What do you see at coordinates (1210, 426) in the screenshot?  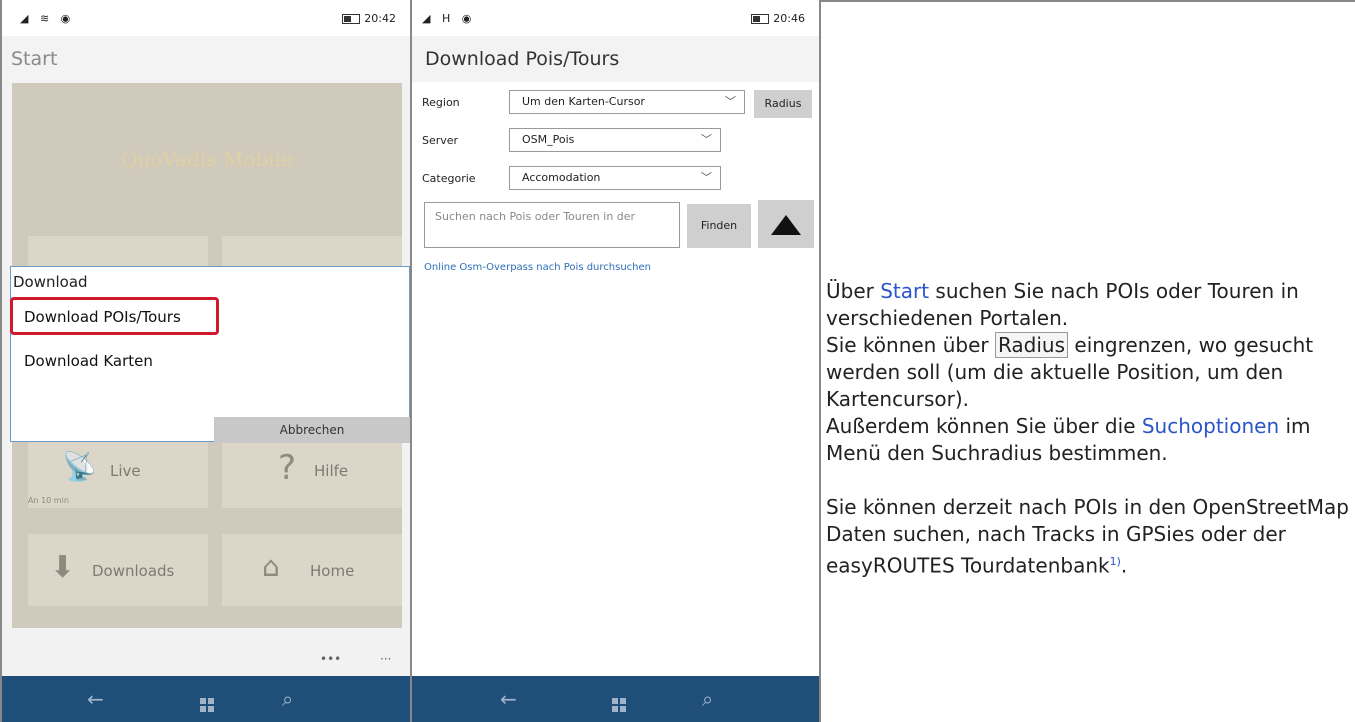 I see `suchoptionen-link: Suchoptionen` at bounding box center [1210, 426].